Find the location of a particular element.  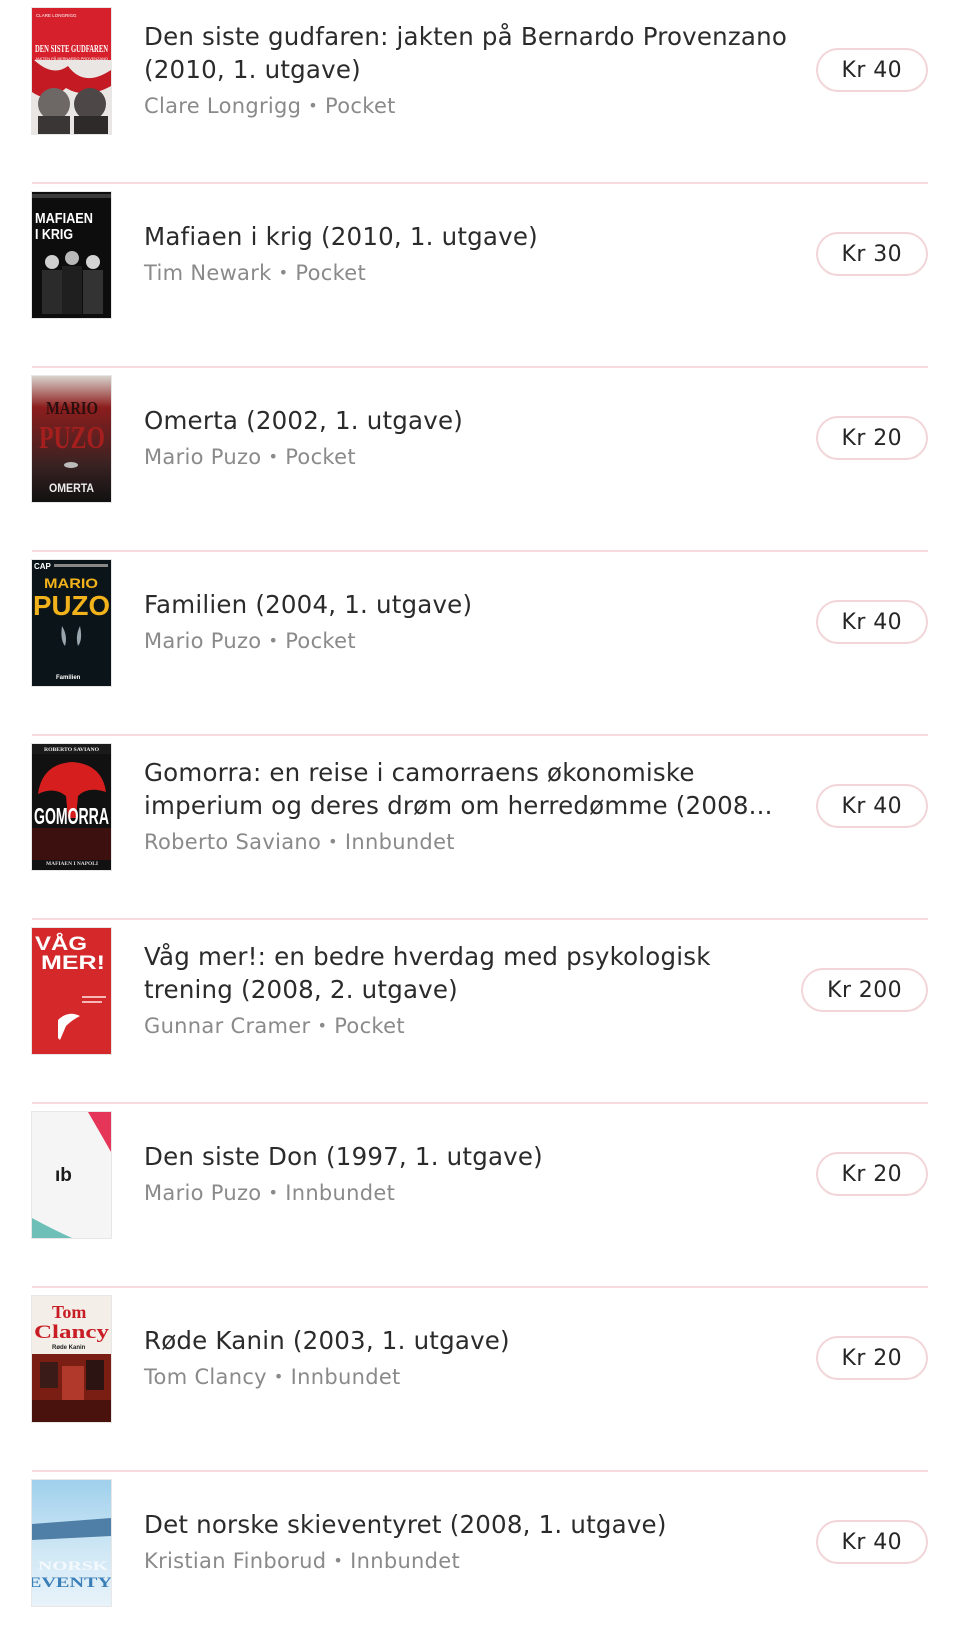

cover-text: Røde Kanin is located at coordinates (69, 1348).